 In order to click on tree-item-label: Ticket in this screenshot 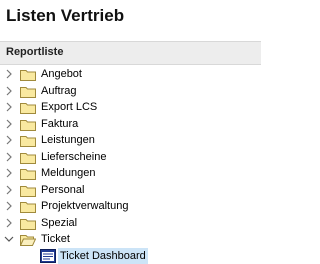, I will do `click(55, 239)`.